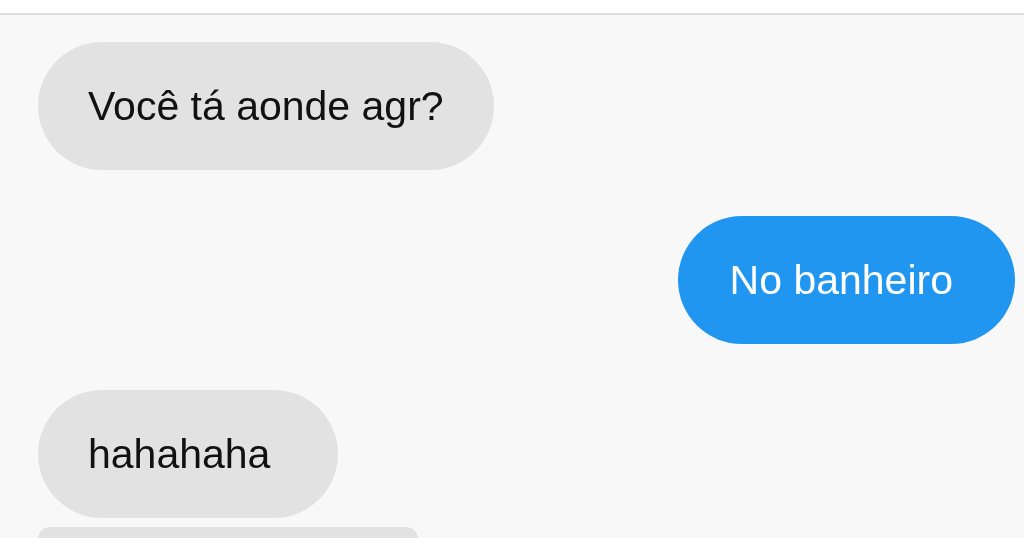  What do you see at coordinates (266, 106) in the screenshot?
I see `received-message-bubble: Você tá aonde agr?` at bounding box center [266, 106].